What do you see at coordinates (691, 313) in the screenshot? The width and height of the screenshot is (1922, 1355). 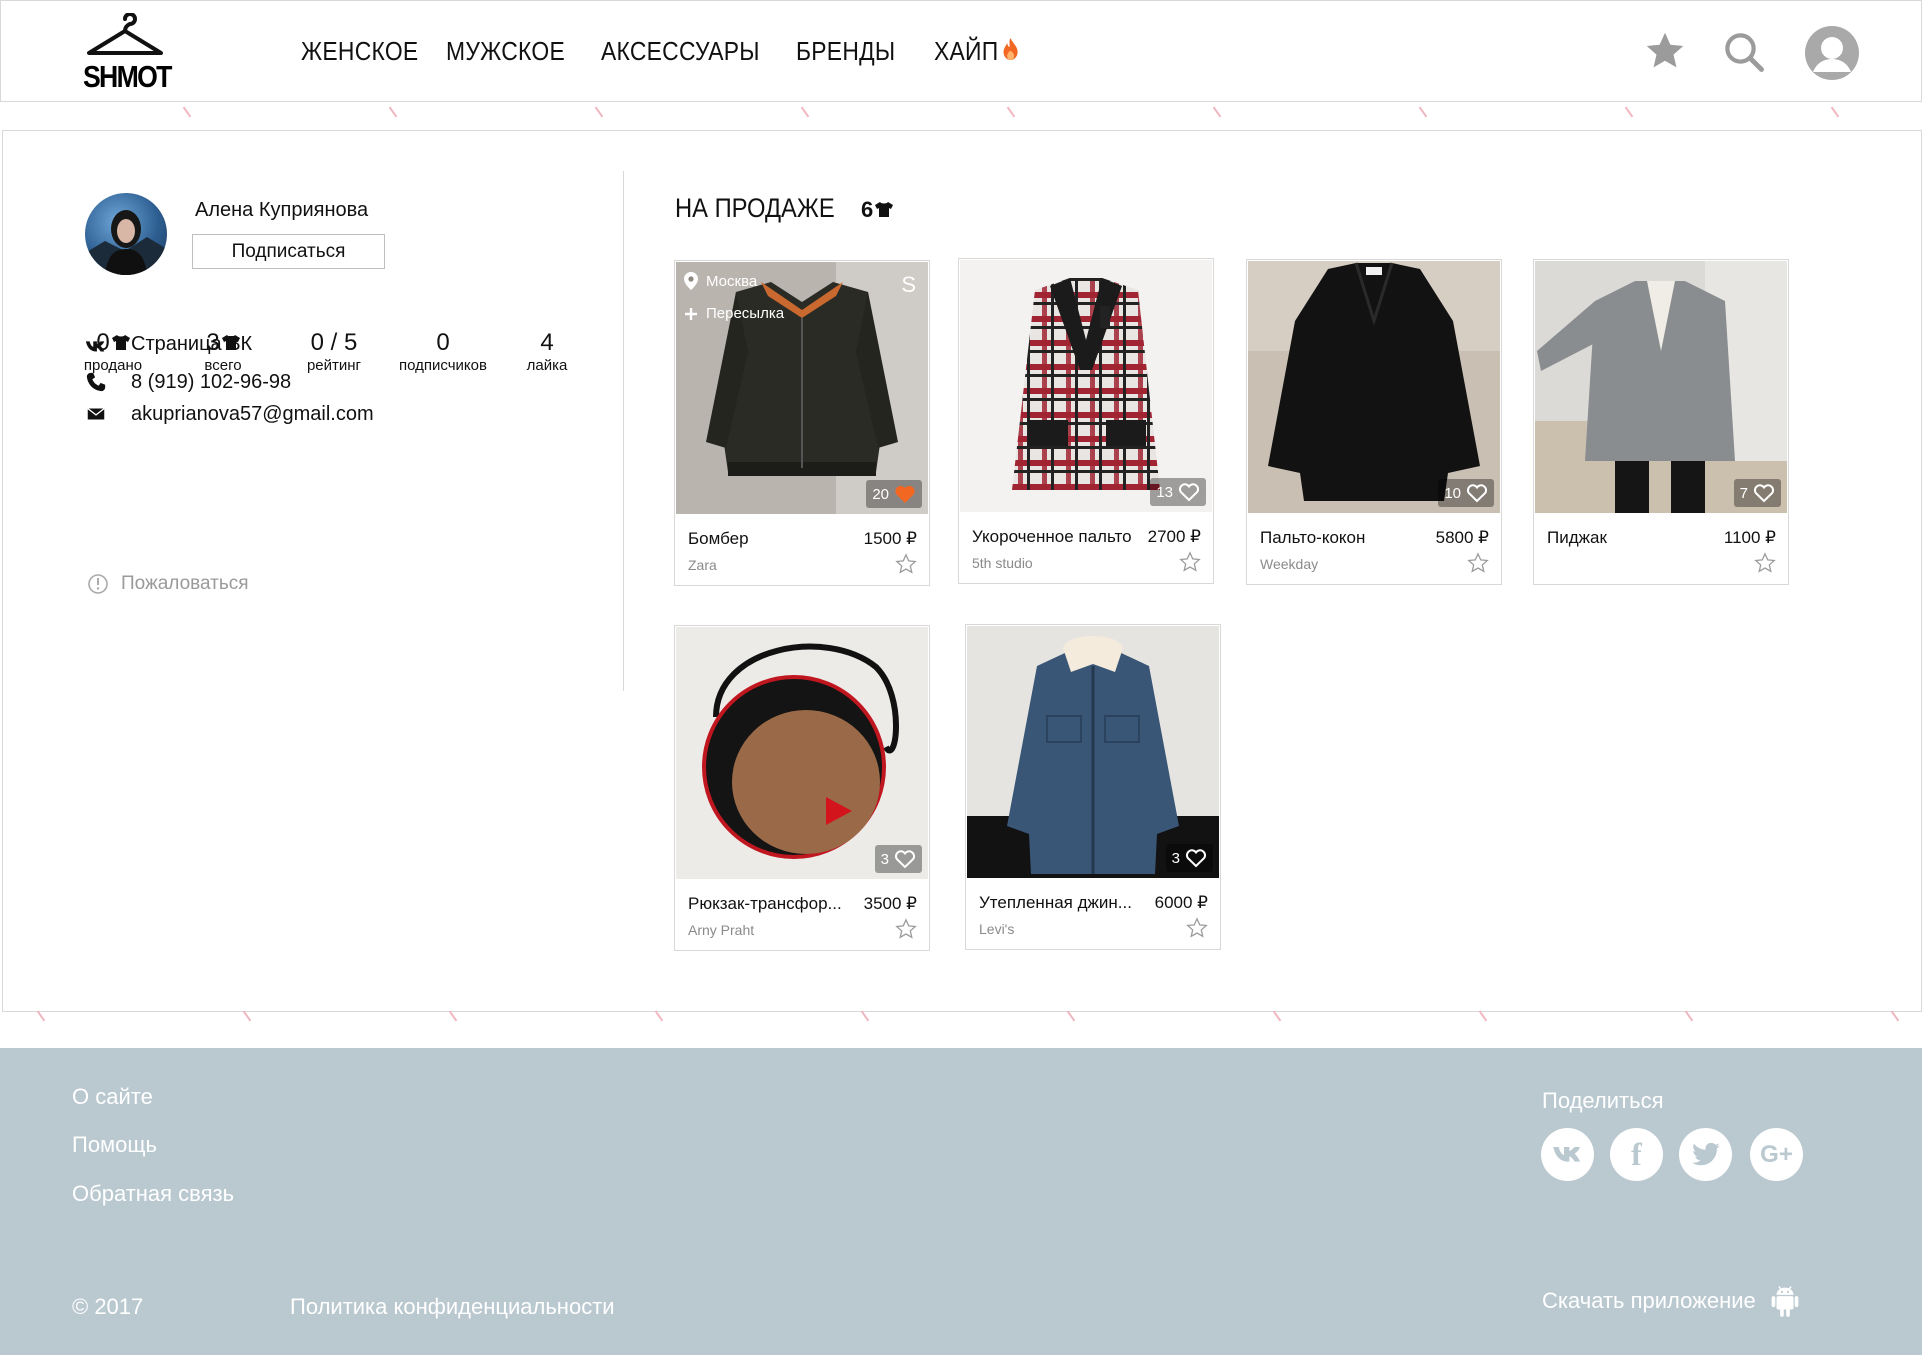 I see `plus-icon` at bounding box center [691, 313].